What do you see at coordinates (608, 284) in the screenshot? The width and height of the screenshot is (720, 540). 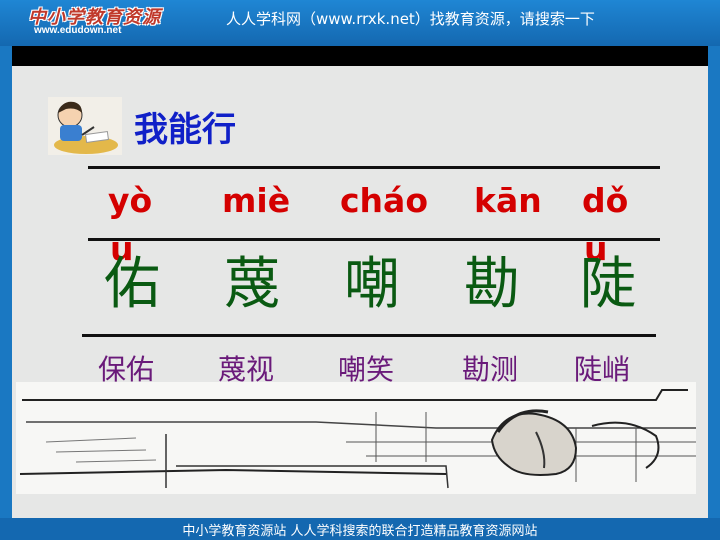 I see `character-dou: 陡` at bounding box center [608, 284].